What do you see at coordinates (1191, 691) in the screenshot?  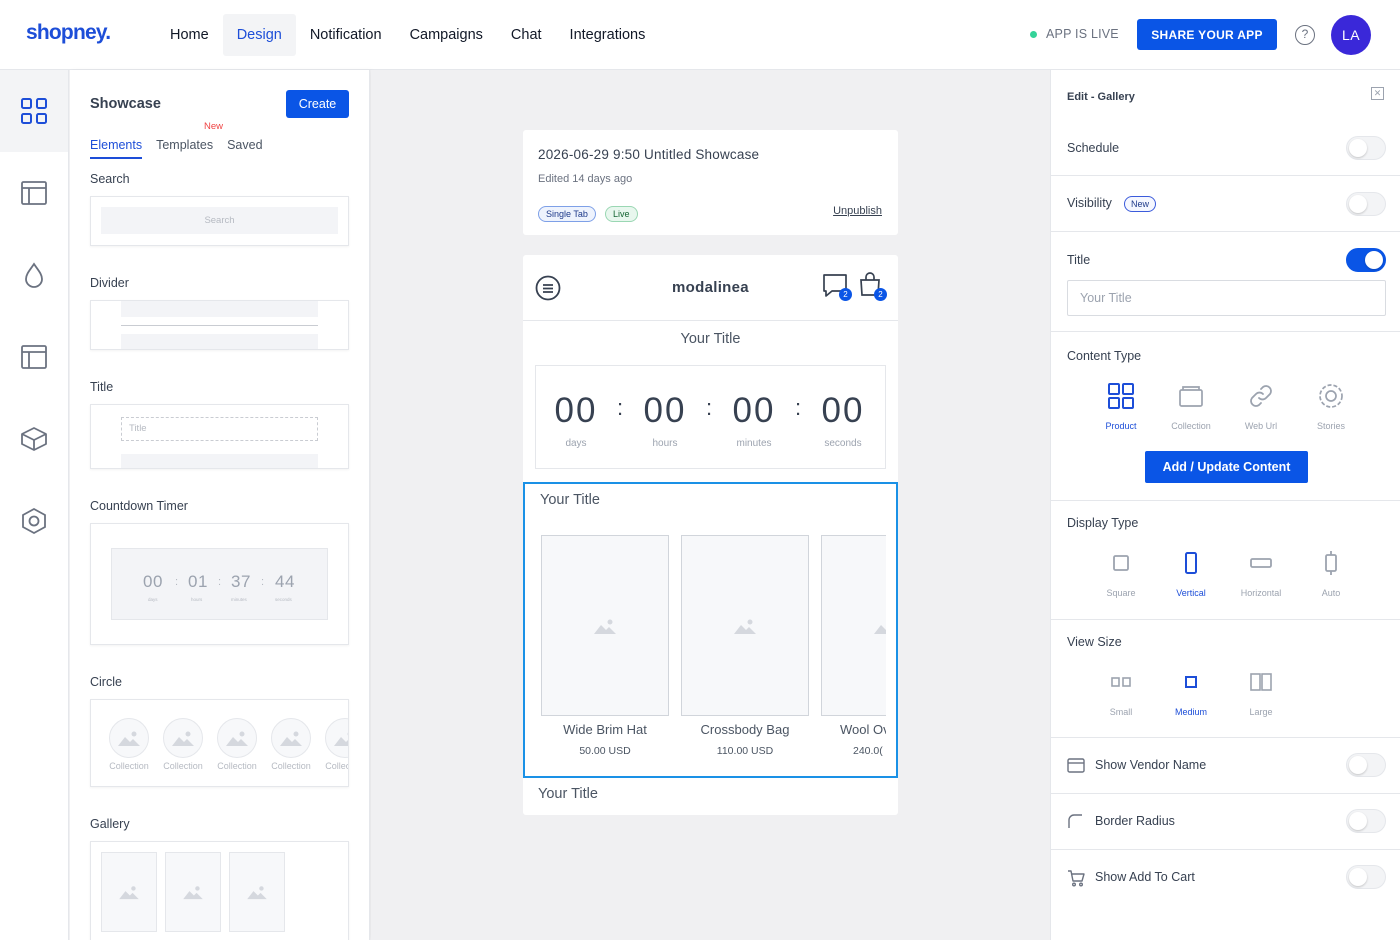 I see `view-size-medium: Medium` at bounding box center [1191, 691].